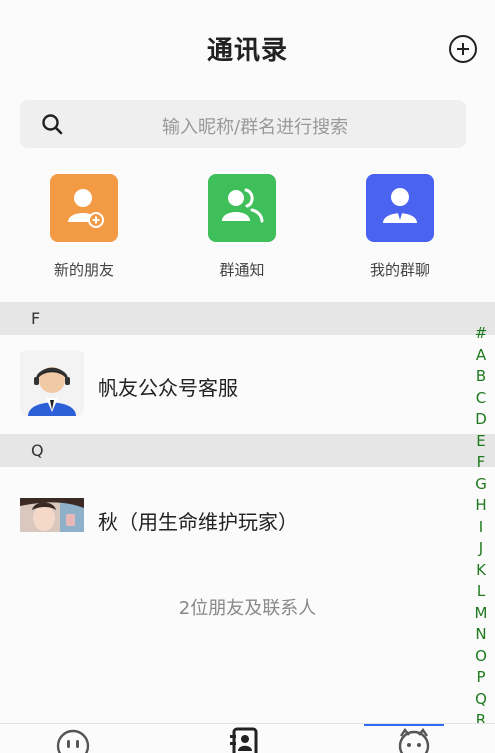 The width and height of the screenshot is (495, 753). I want to click on contact-name: 帆友公众号客服, so click(168, 388).